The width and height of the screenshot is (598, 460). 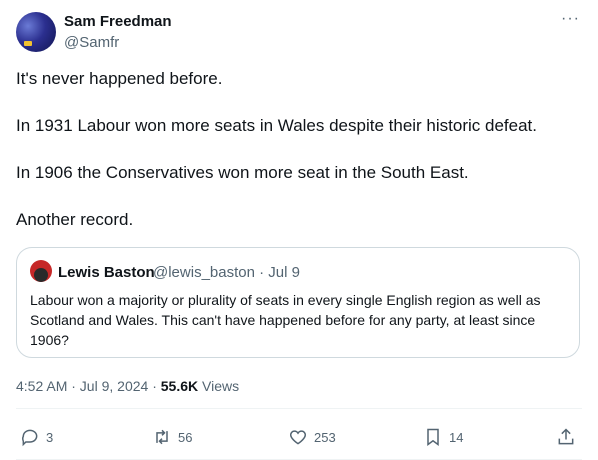 I want to click on reply-button: 3, so click(x=36, y=437).